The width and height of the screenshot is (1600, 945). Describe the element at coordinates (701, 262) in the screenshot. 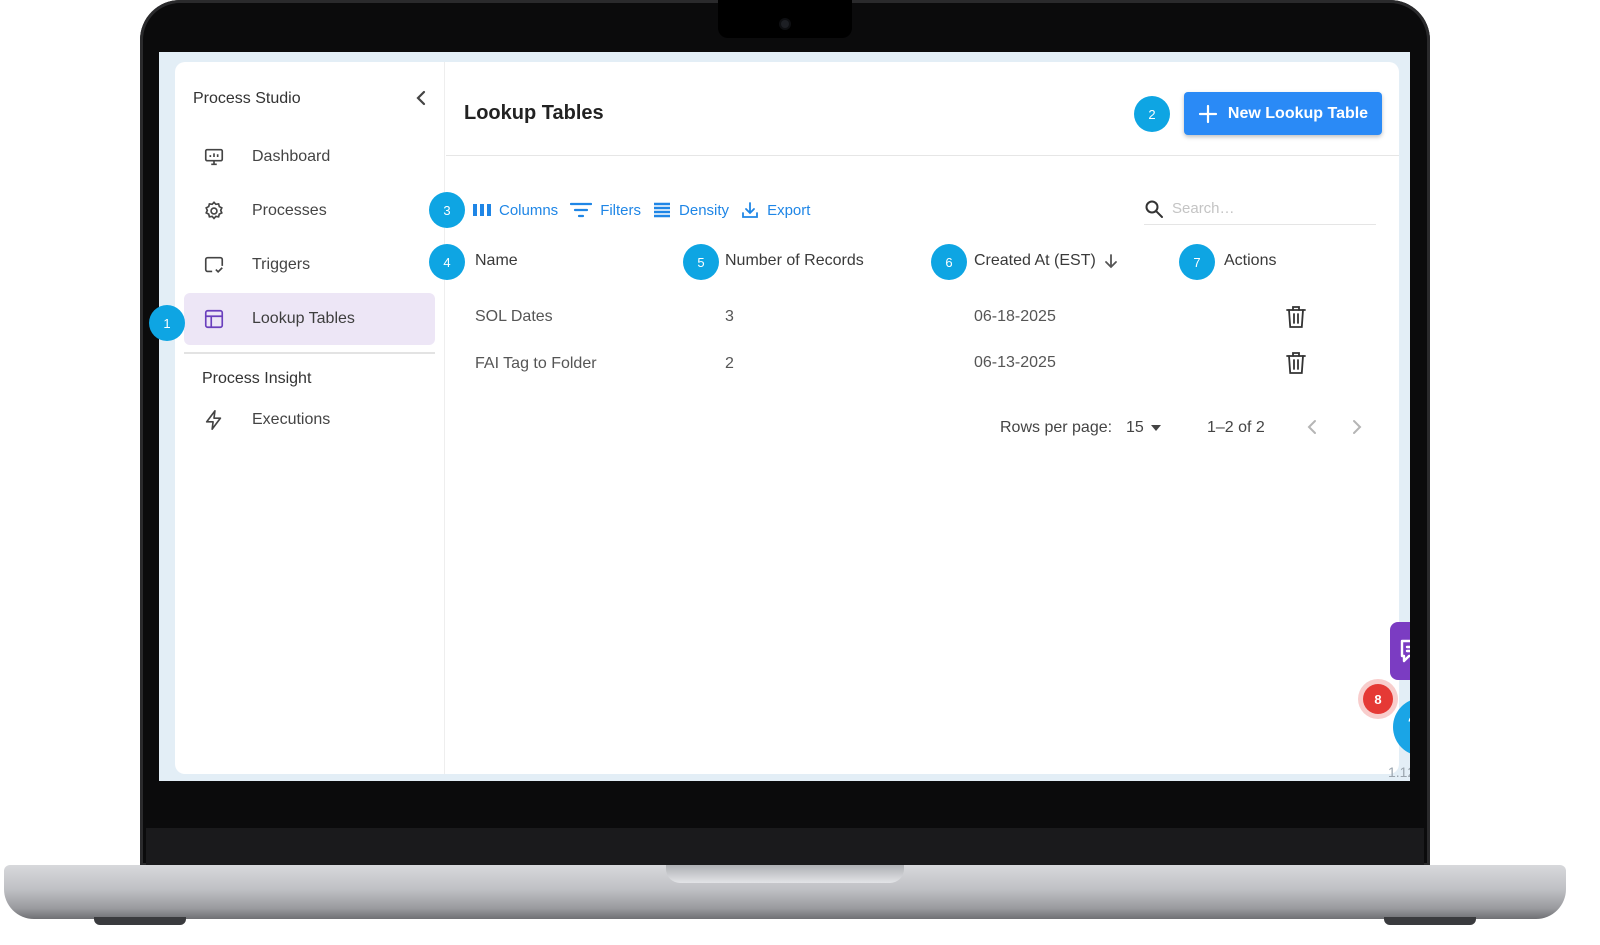

I see `annotation-badge: 5` at that location.